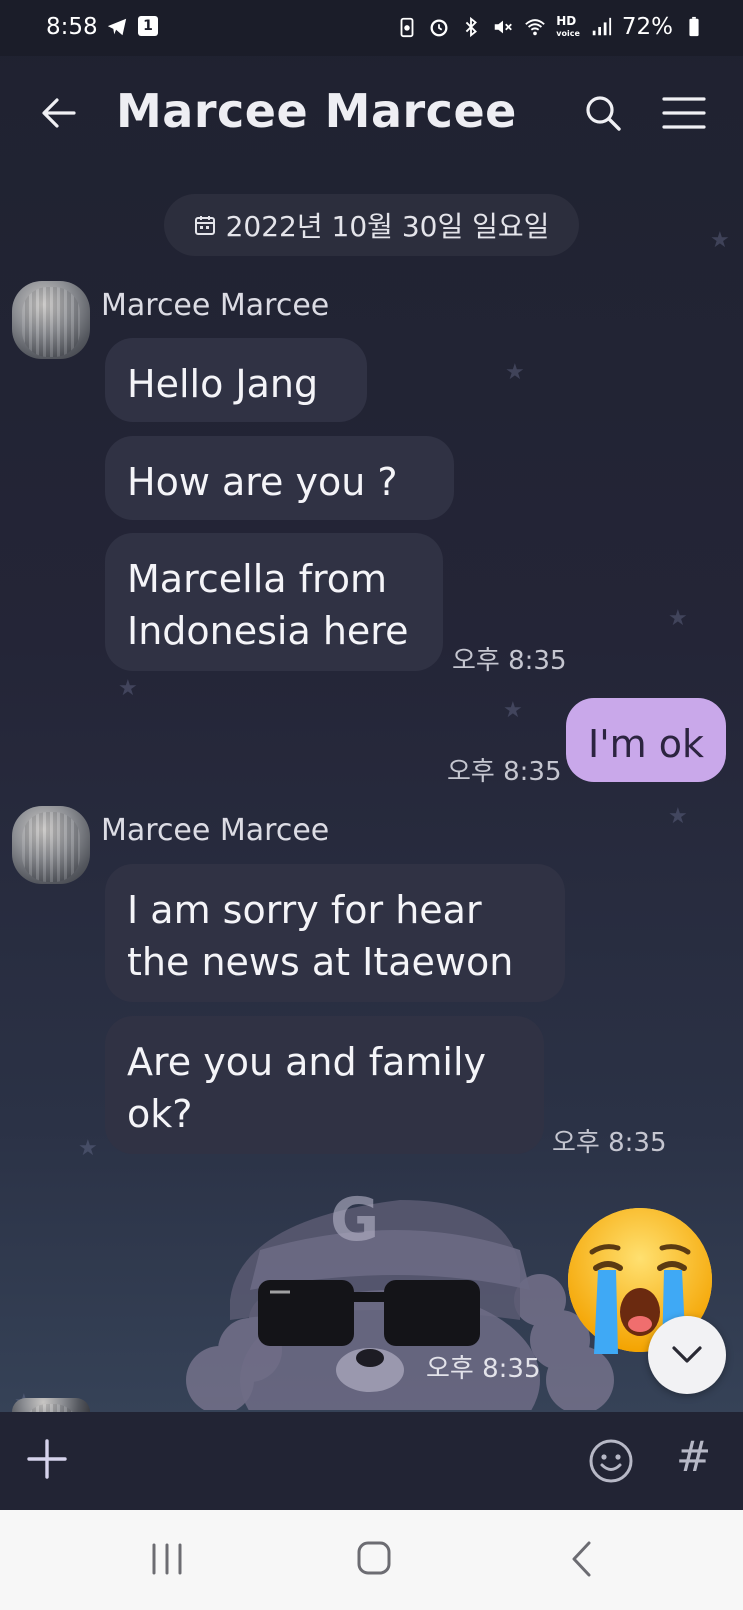  I want to click on battery-icon, so click(694, 26).